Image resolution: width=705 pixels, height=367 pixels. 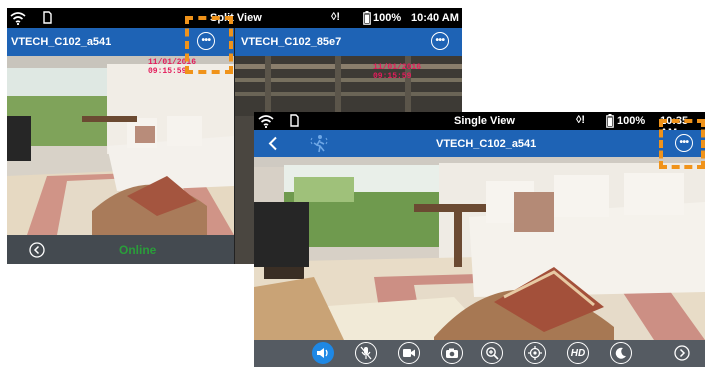 I want to click on snapshot-button, so click(x=452, y=353).